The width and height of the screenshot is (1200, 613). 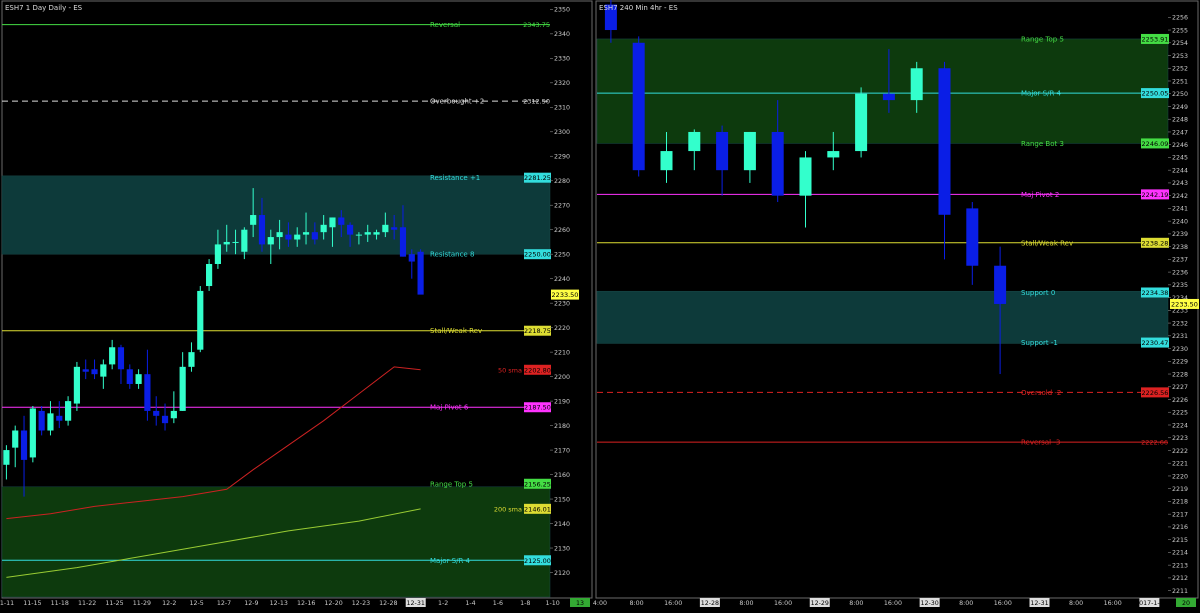 What do you see at coordinates (251, 603) in the screenshot?
I see `x-tick-label: 12-9` at bounding box center [251, 603].